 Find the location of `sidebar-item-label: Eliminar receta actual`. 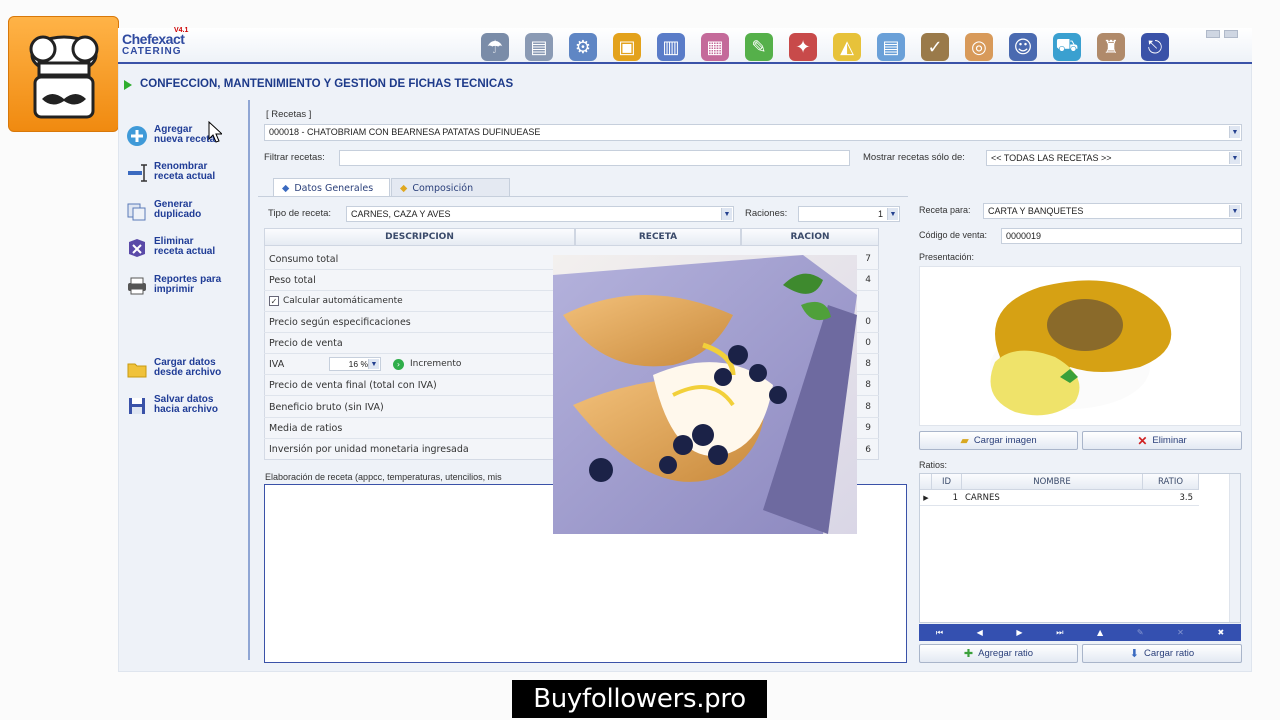

sidebar-item-label: Eliminar receta actual is located at coordinates (185, 246).